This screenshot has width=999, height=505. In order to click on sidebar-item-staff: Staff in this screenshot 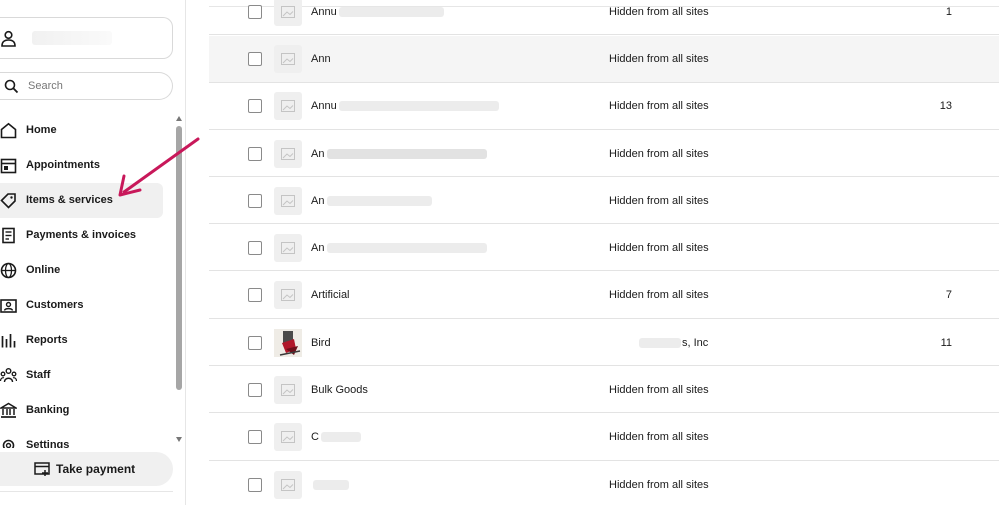, I will do `click(81, 375)`.